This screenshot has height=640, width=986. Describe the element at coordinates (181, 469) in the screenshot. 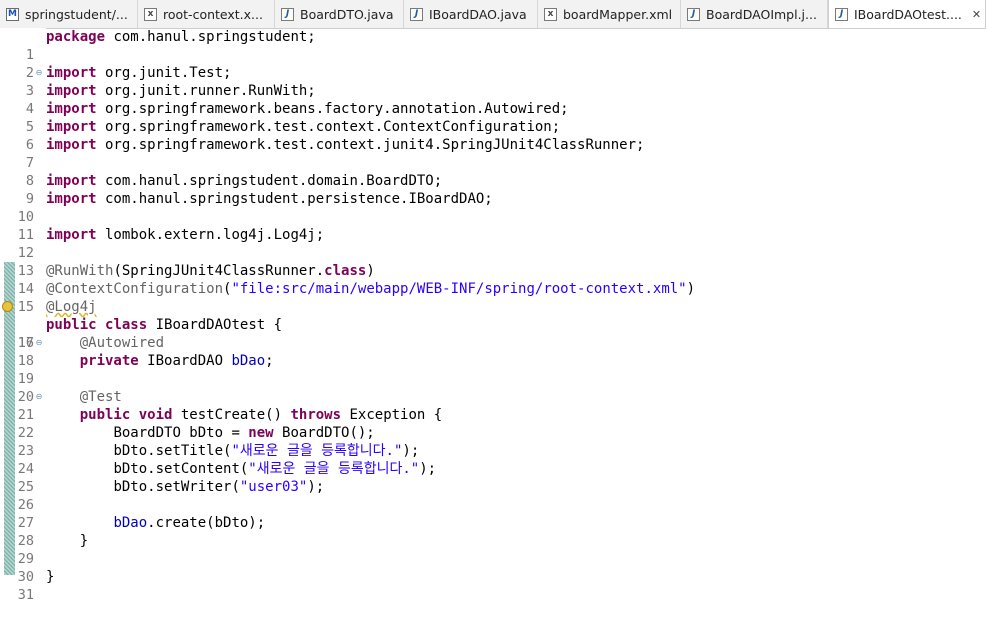

I see `code-text: bDto.setContent(` at that location.